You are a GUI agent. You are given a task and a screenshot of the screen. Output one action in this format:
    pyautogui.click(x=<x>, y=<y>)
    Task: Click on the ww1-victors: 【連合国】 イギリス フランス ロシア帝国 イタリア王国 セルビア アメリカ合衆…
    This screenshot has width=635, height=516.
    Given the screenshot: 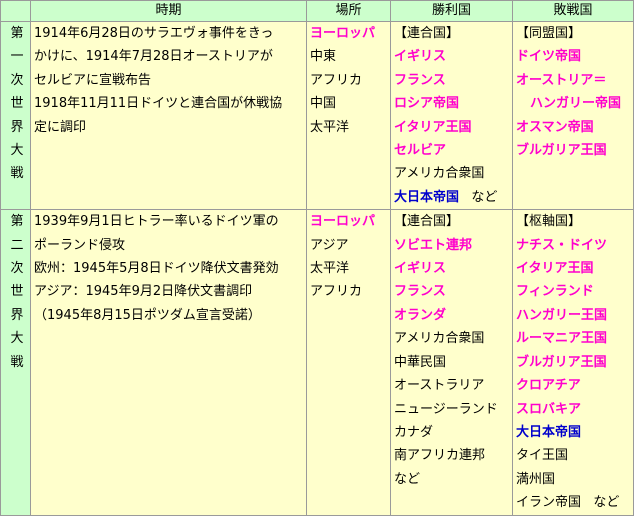 What is the action you would take?
    pyautogui.click(x=451, y=115)
    